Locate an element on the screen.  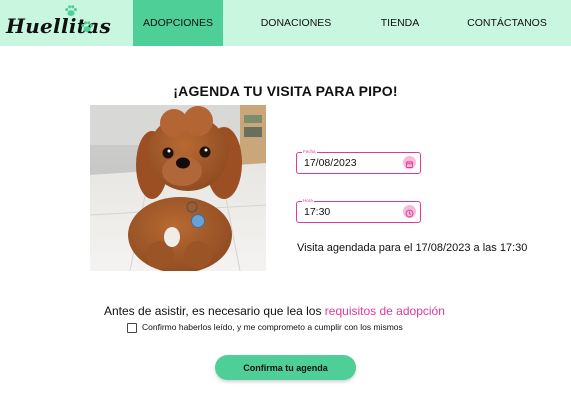
calendar-icon is located at coordinates (409, 162).